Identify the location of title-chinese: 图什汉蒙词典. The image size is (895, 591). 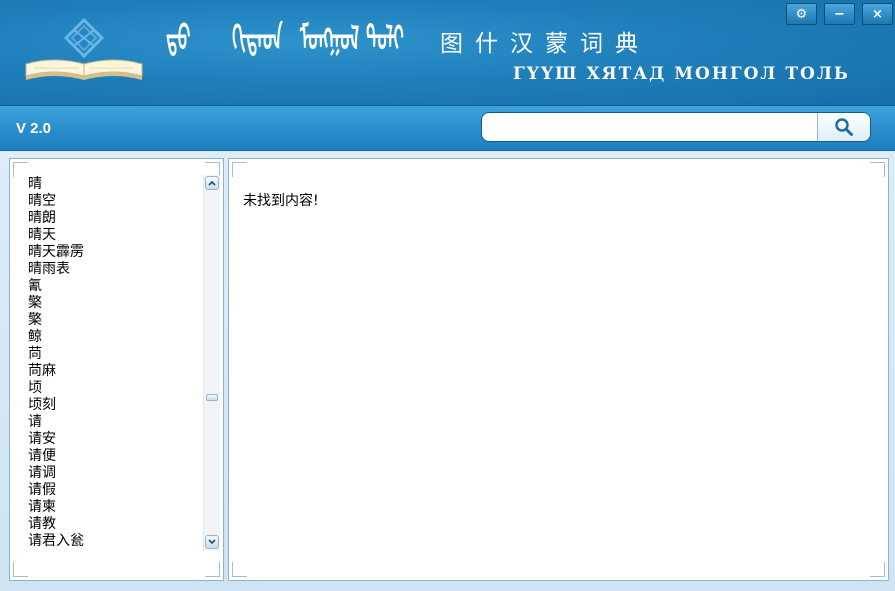
(545, 44).